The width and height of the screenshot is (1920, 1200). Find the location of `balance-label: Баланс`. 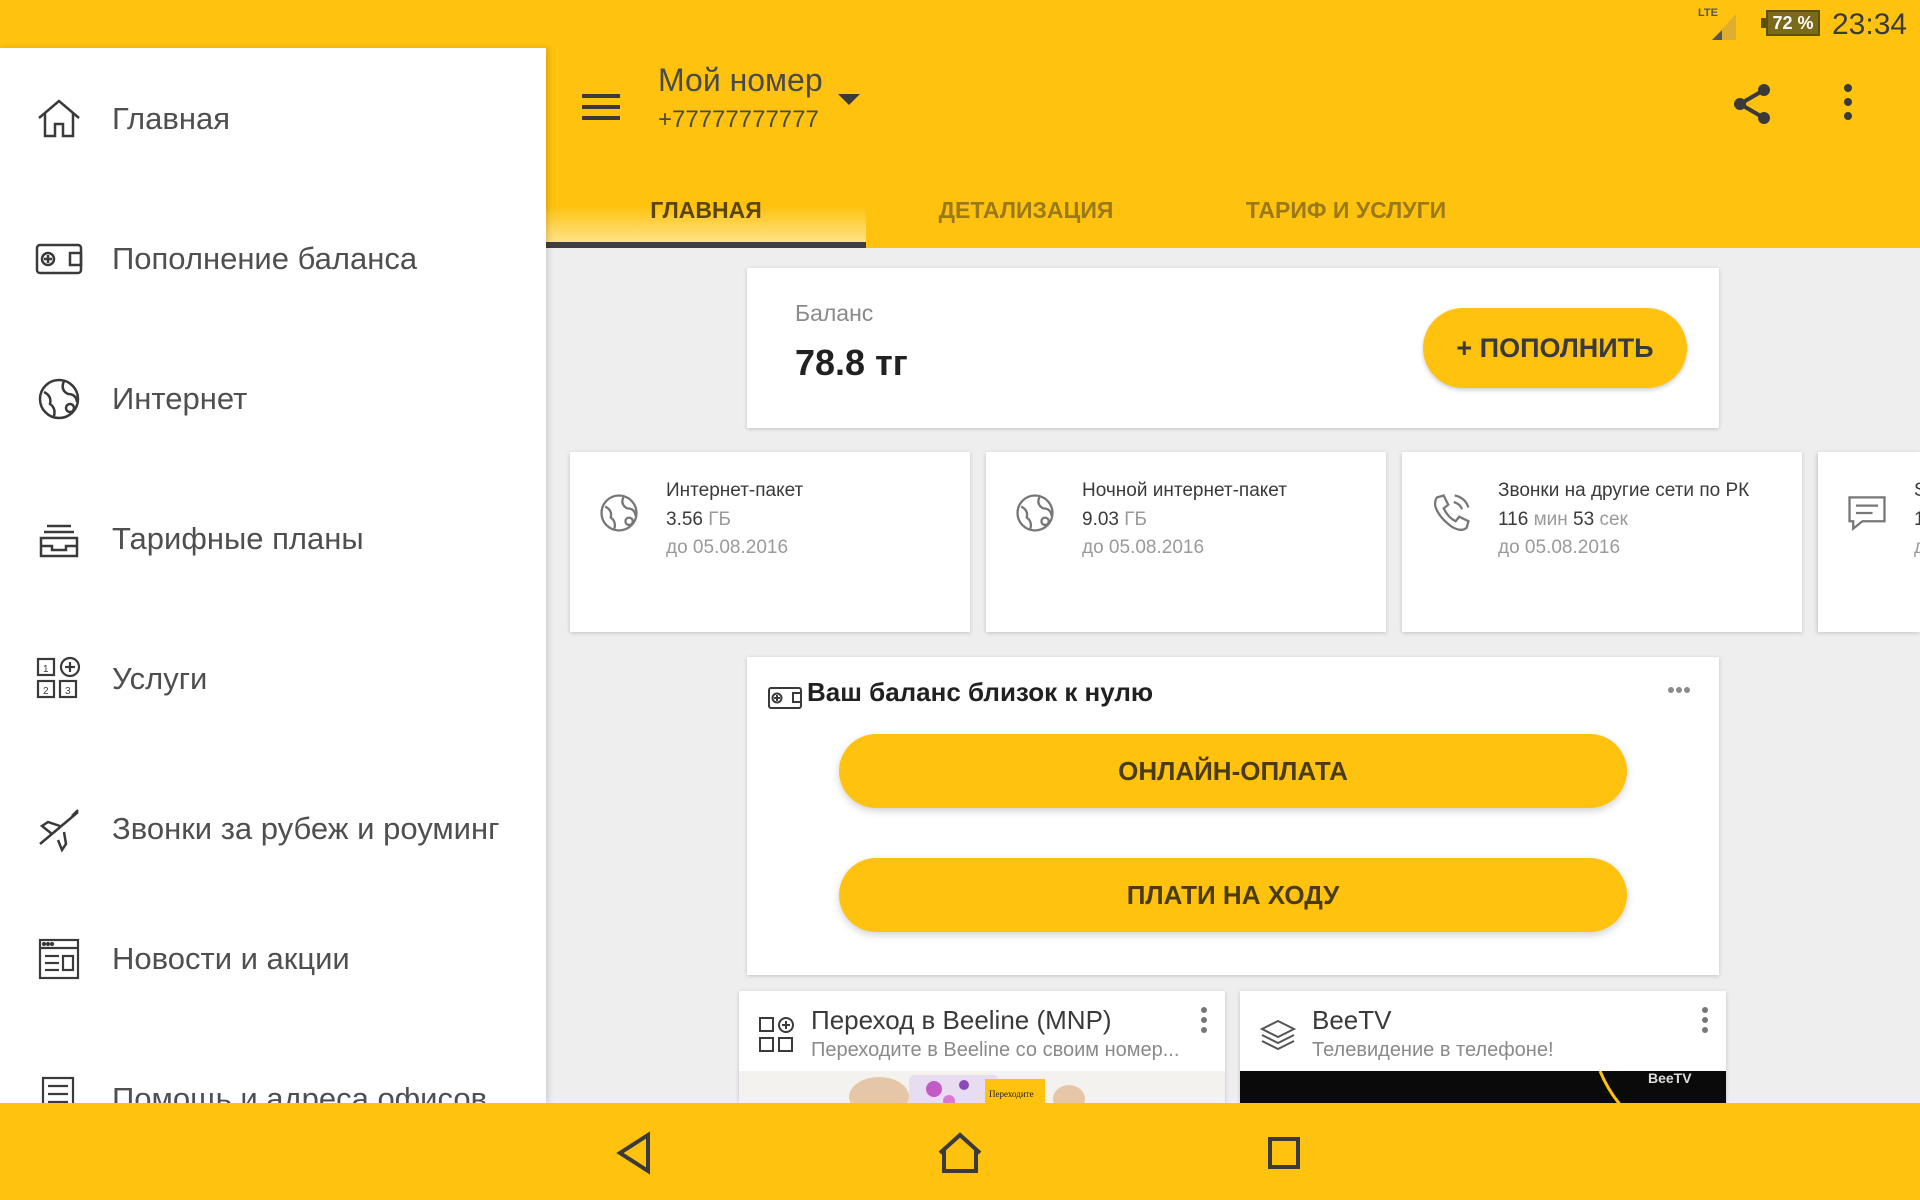

balance-label: Баланс is located at coordinates (834, 313).